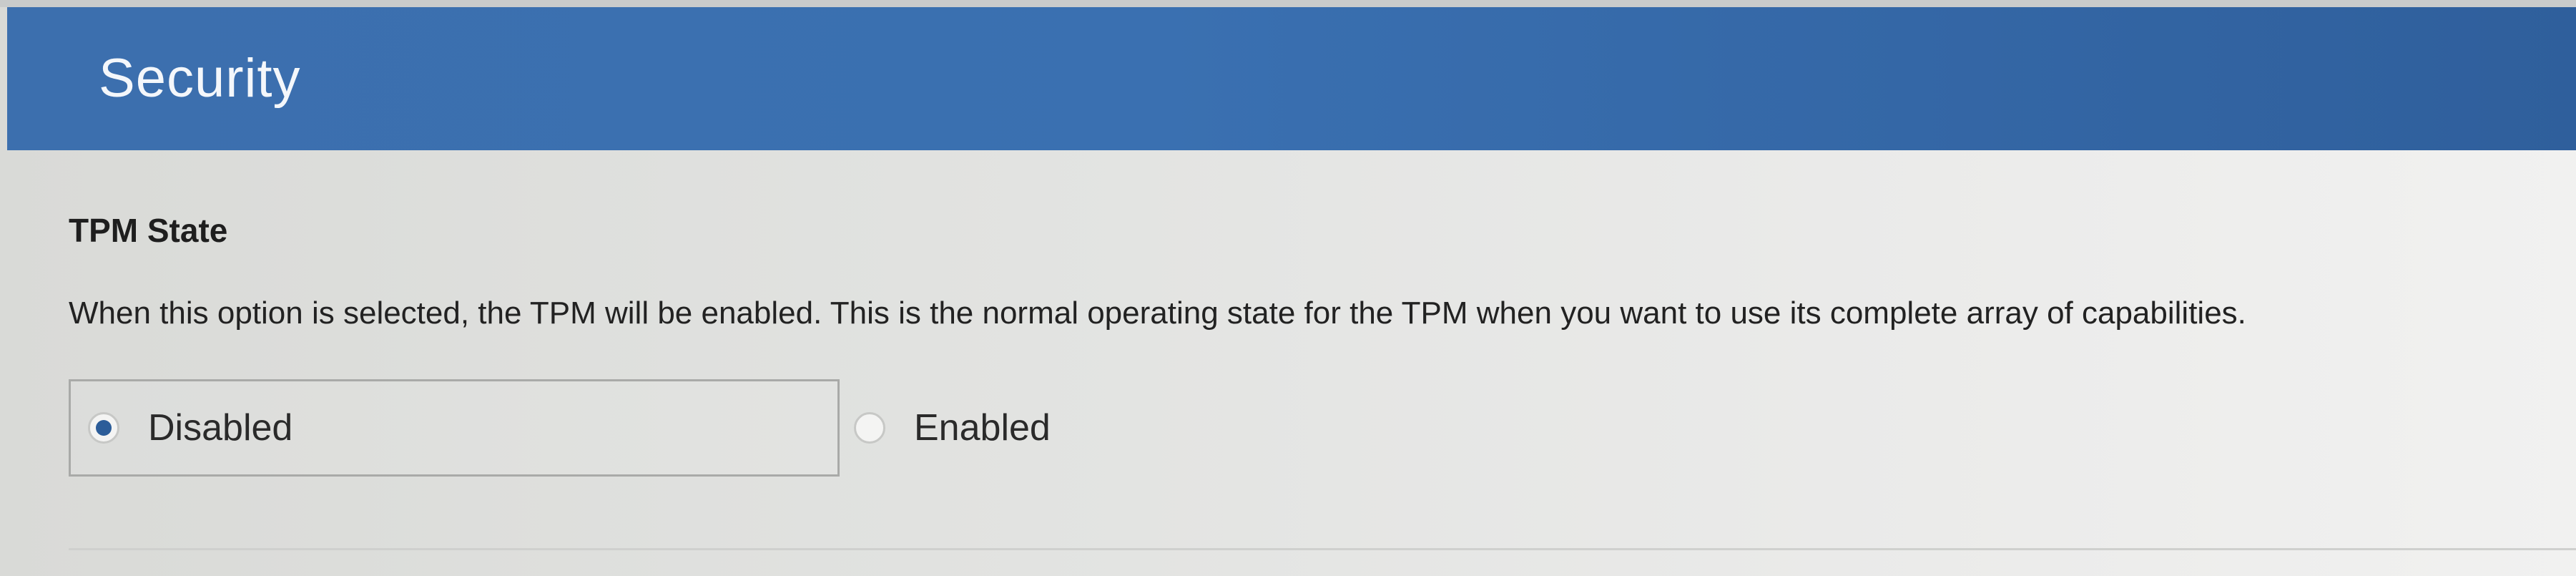  What do you see at coordinates (104, 428) in the screenshot?
I see `radio-disabled` at bounding box center [104, 428].